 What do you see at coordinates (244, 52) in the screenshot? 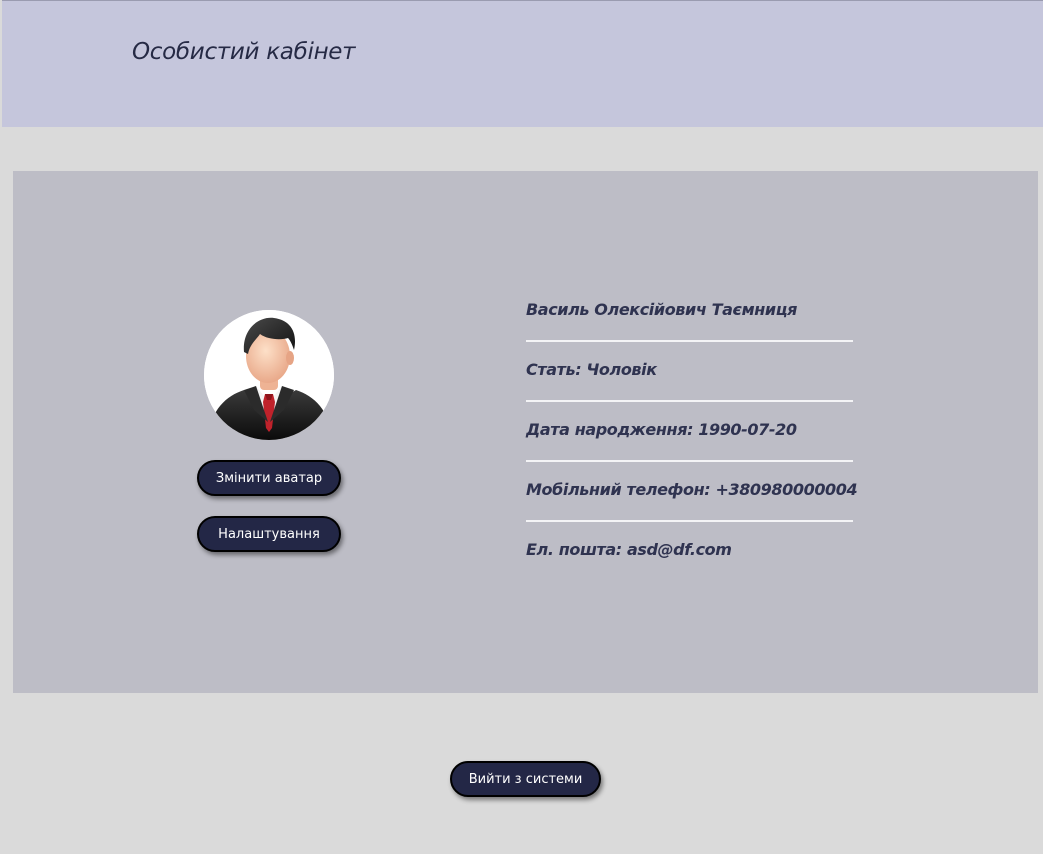
I see `page-title: Особистий кабінет` at bounding box center [244, 52].